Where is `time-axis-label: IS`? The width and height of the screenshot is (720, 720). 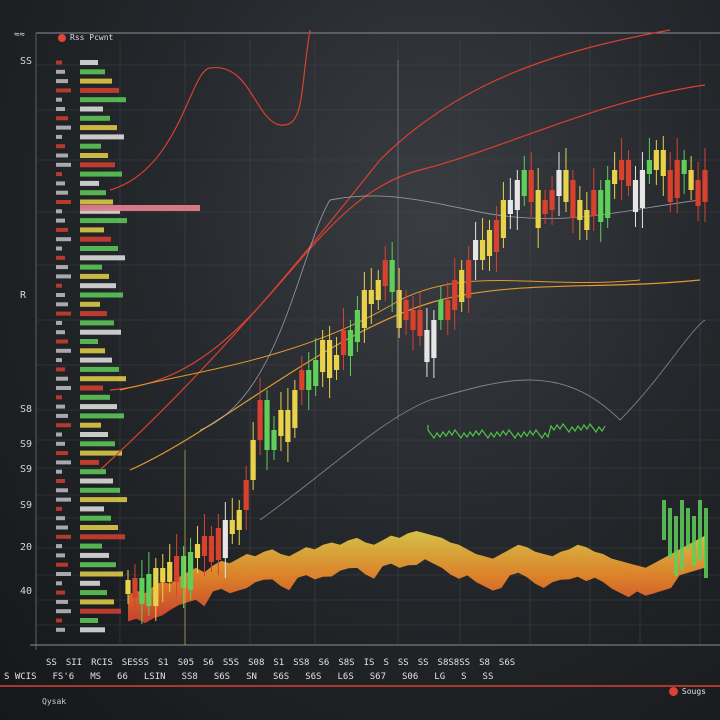 time-axis-label: IS is located at coordinates (369, 663).